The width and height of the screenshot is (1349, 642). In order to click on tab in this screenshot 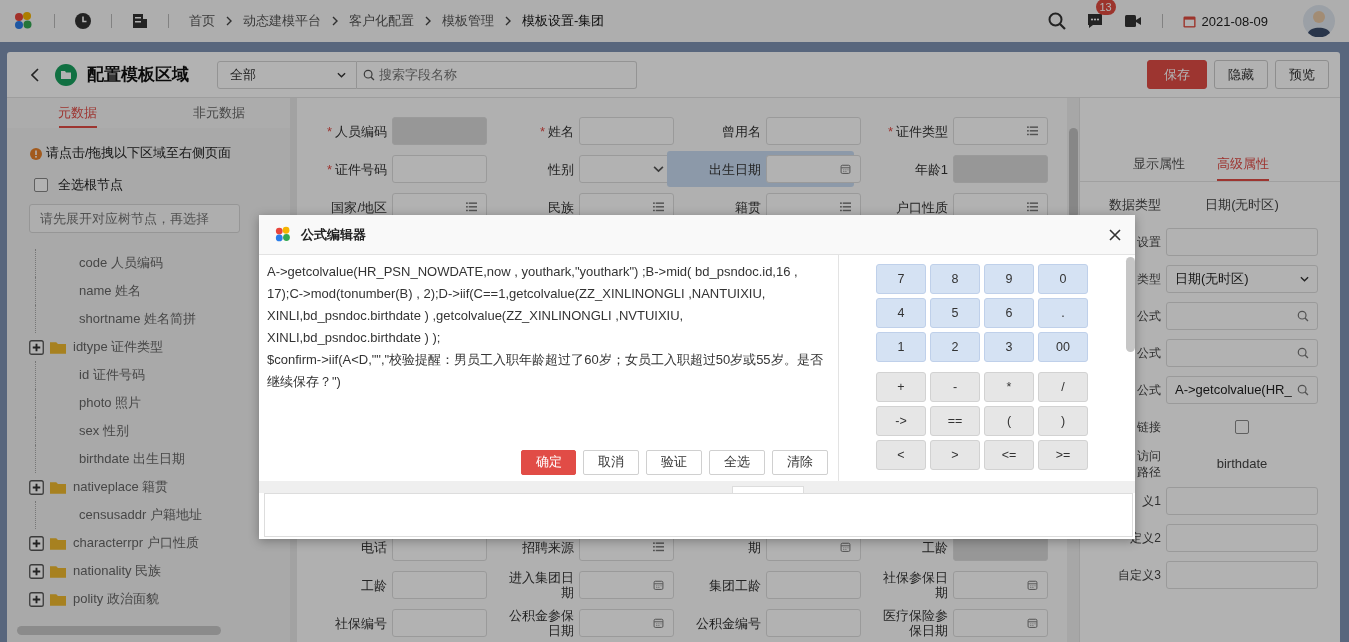, I will do `click(768, 489)`.